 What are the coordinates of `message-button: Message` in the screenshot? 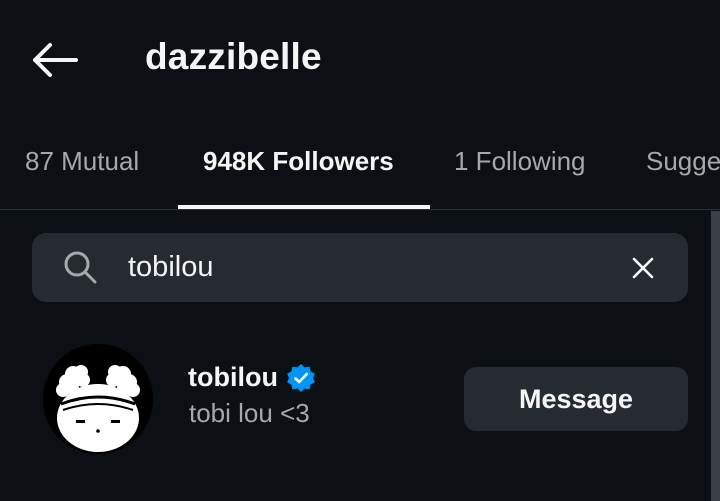 It's located at (576, 399).